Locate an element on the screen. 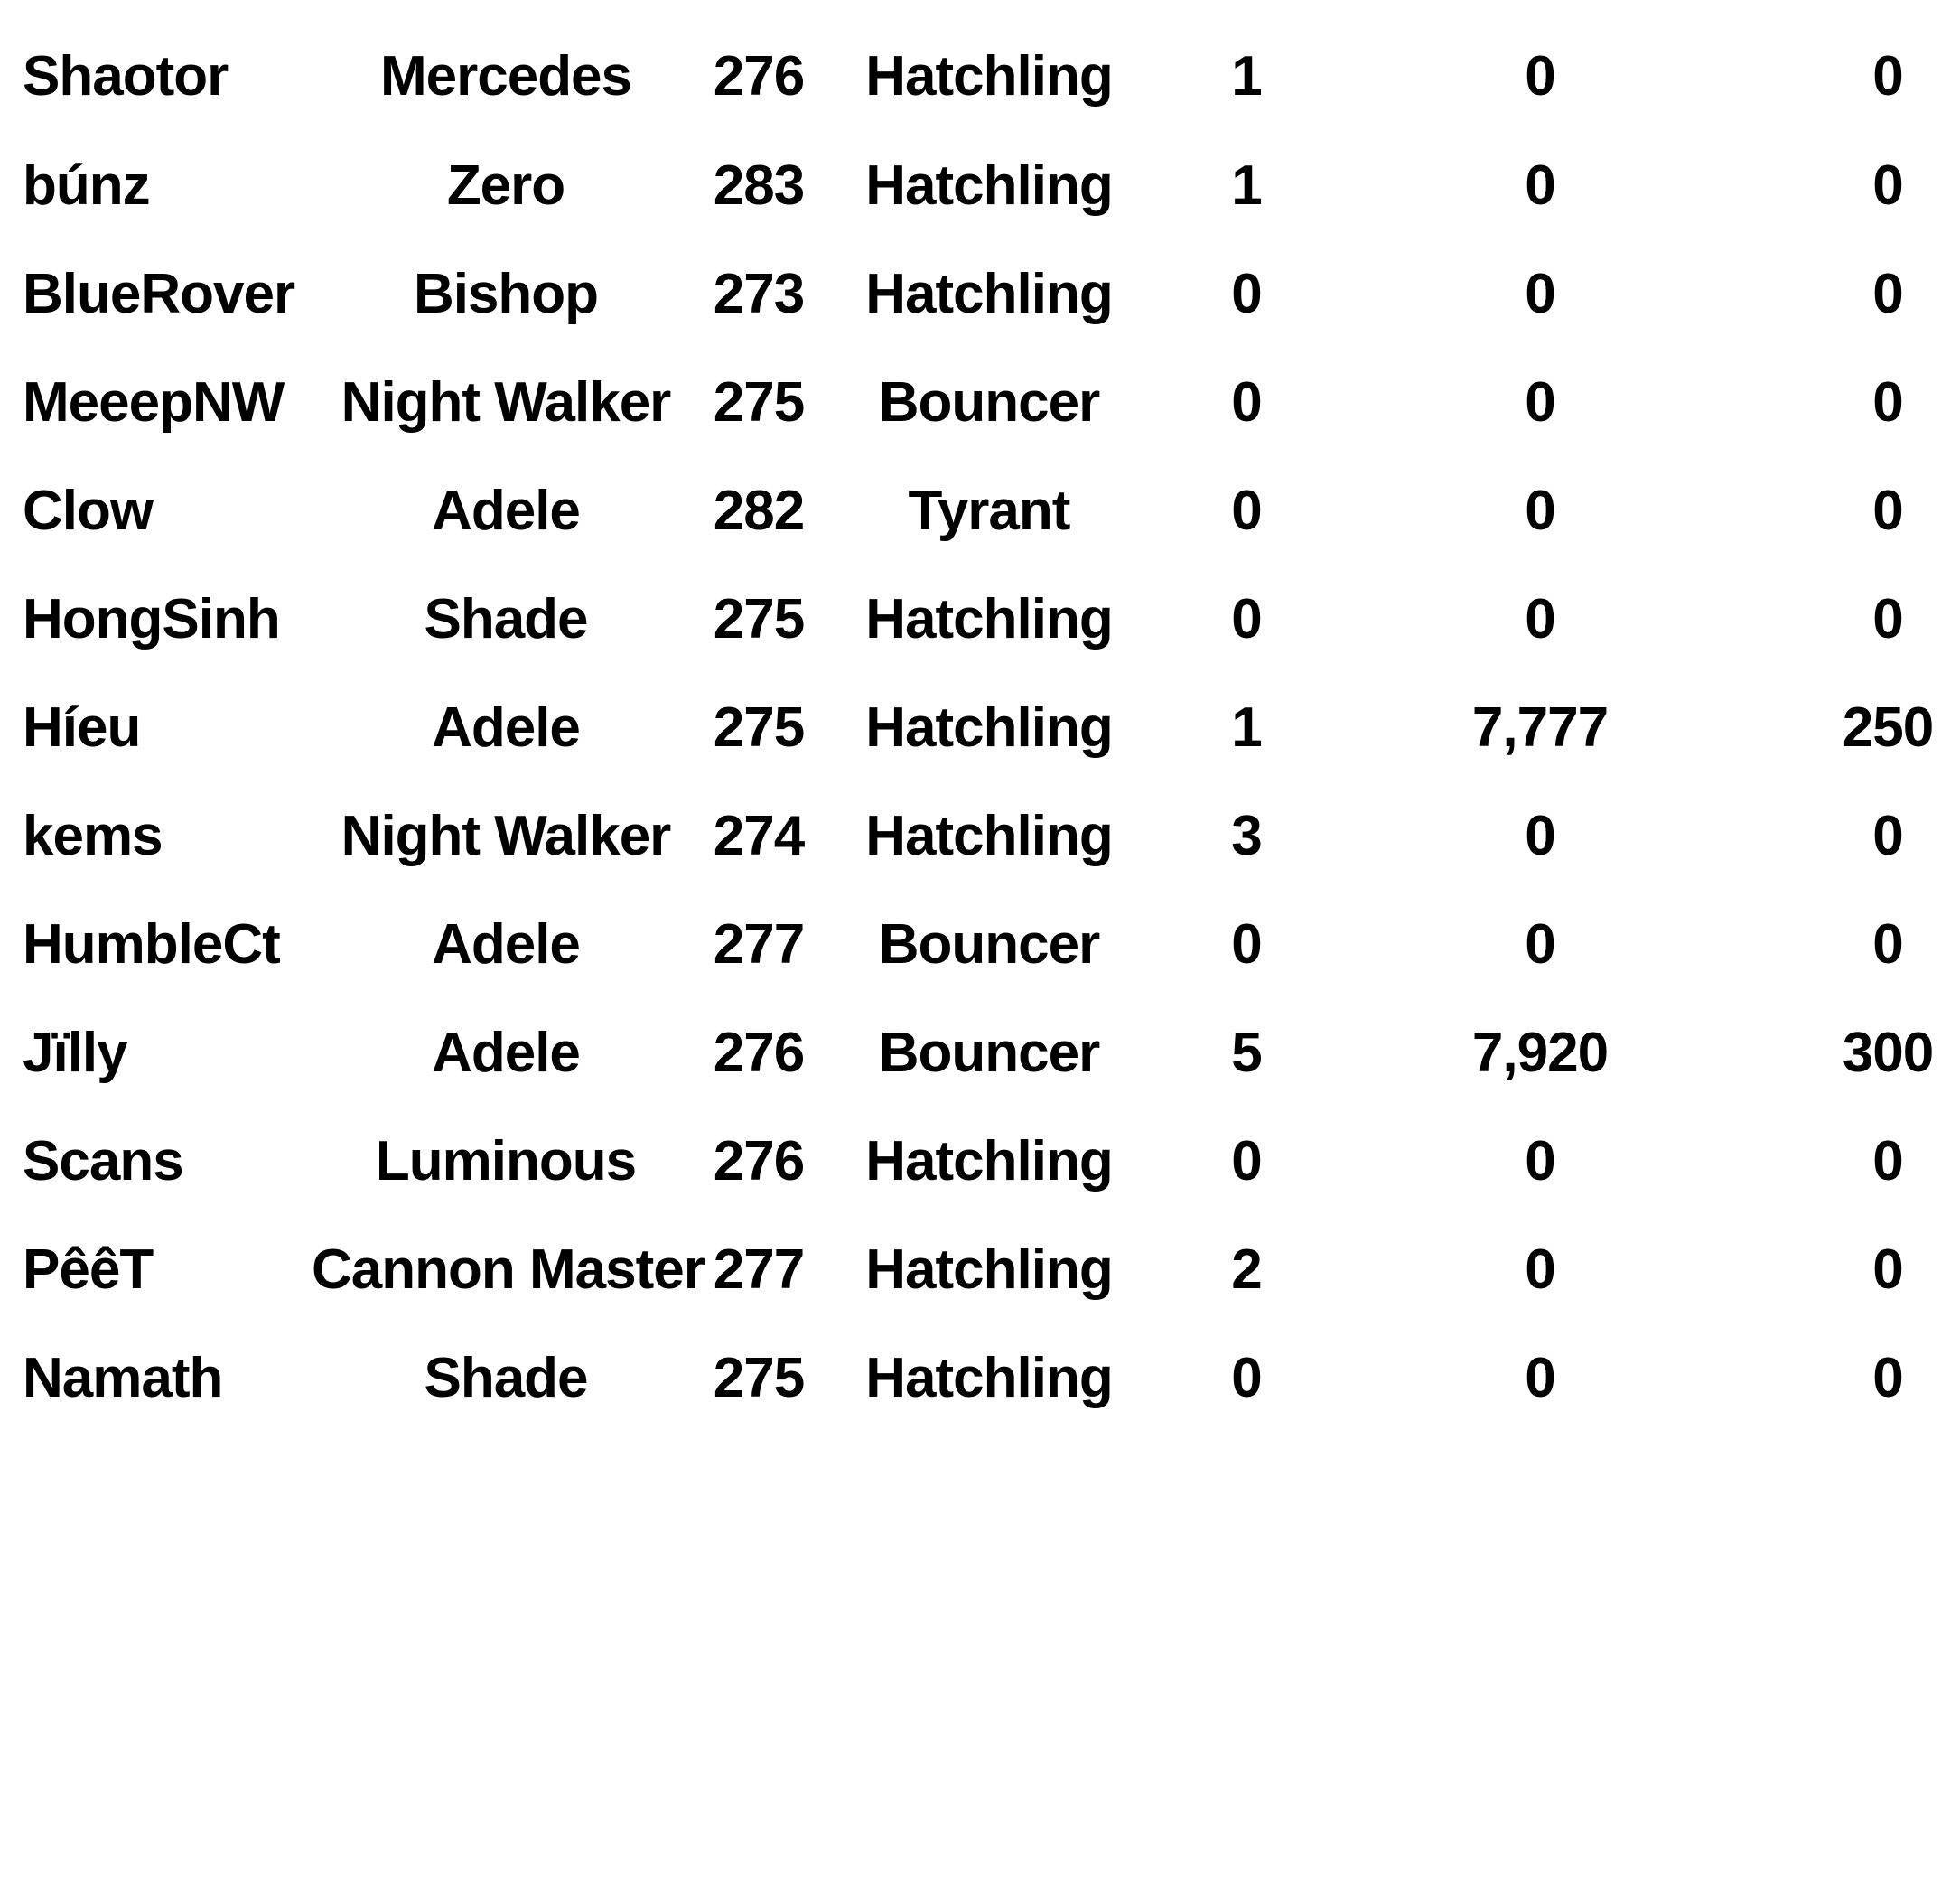 The height and width of the screenshot is (1879, 1960). table-row: Clow Adele 282 Tyrant 0 0 0 is located at coordinates (980, 512).